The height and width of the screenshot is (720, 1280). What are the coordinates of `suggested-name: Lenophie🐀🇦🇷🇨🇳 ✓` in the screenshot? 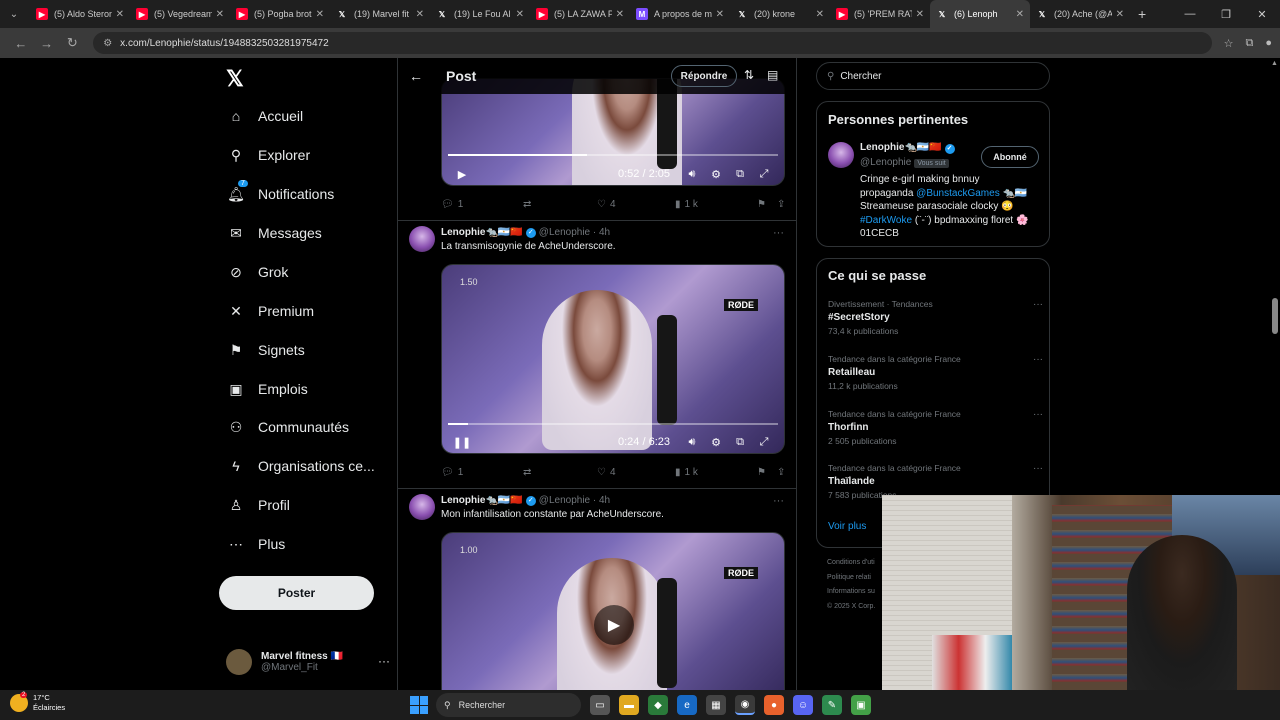 It's located at (907, 148).